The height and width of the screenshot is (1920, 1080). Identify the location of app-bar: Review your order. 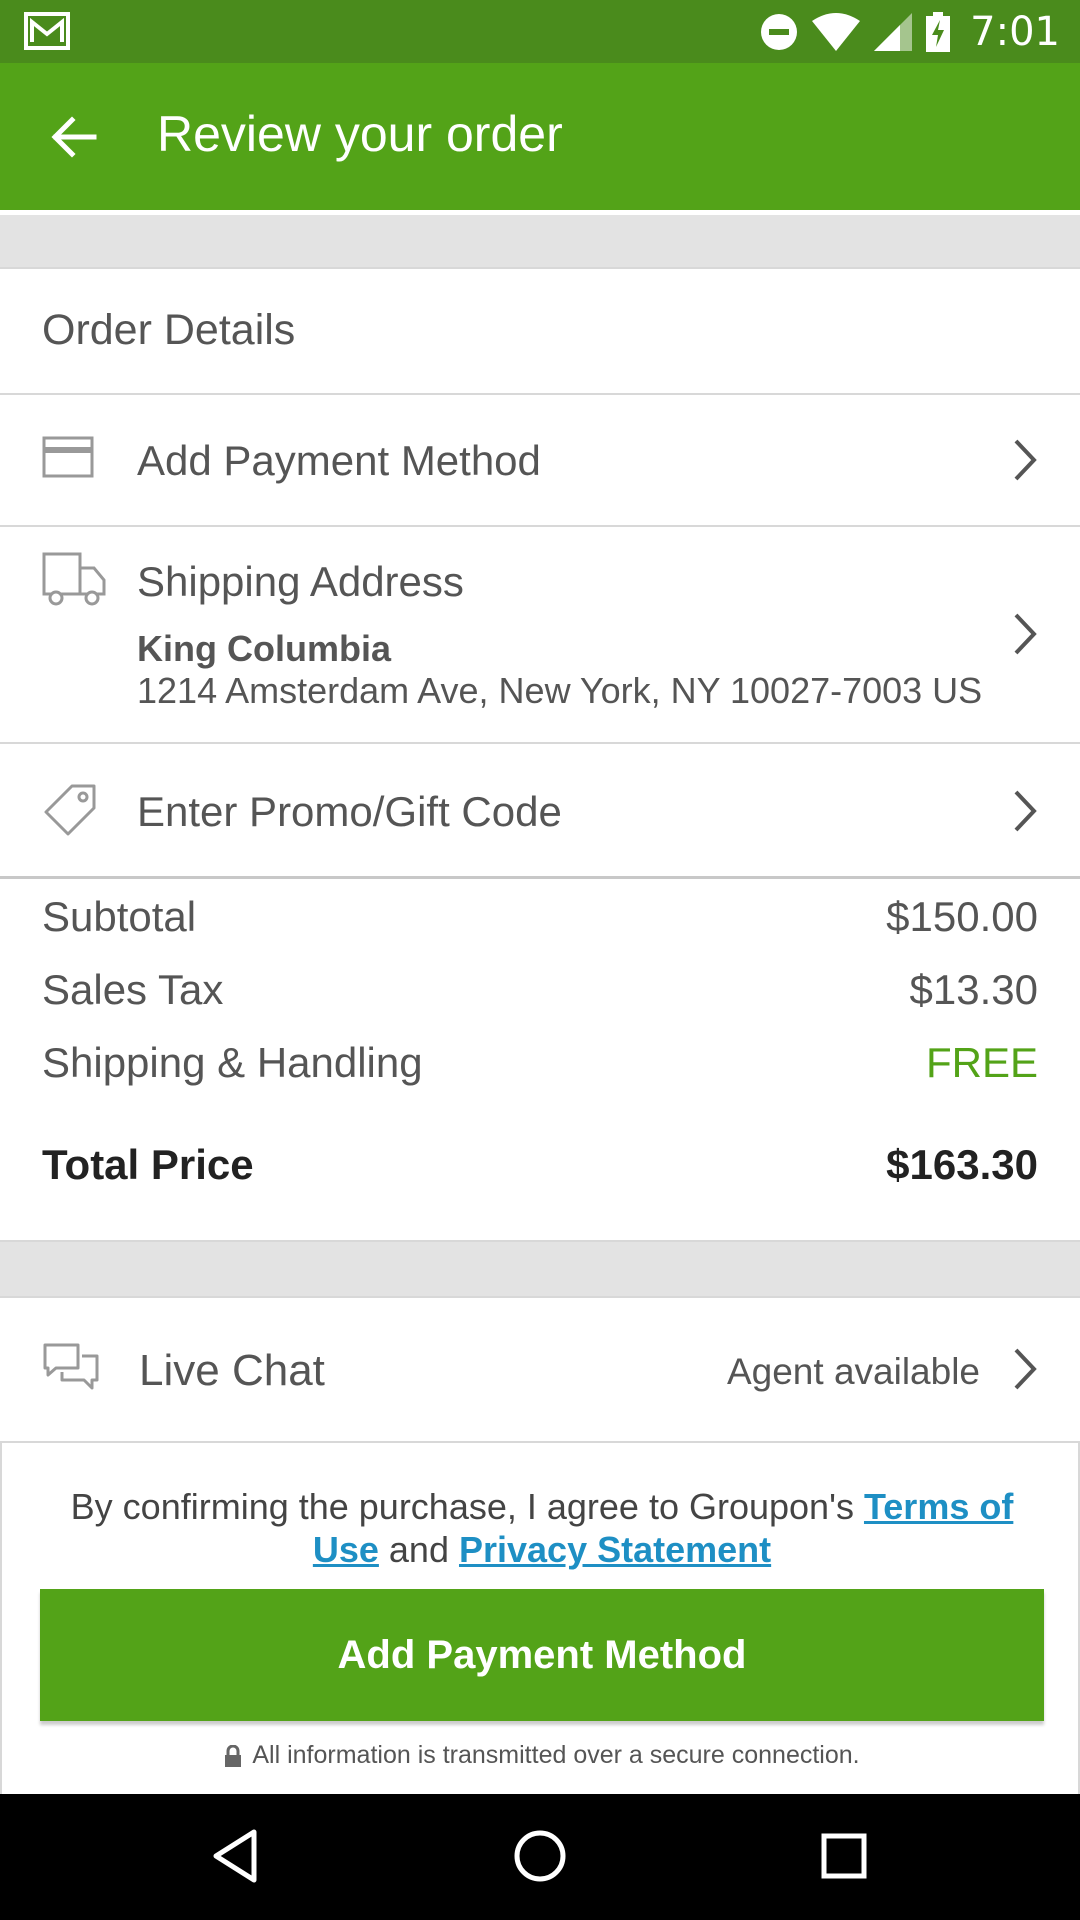
(540, 136).